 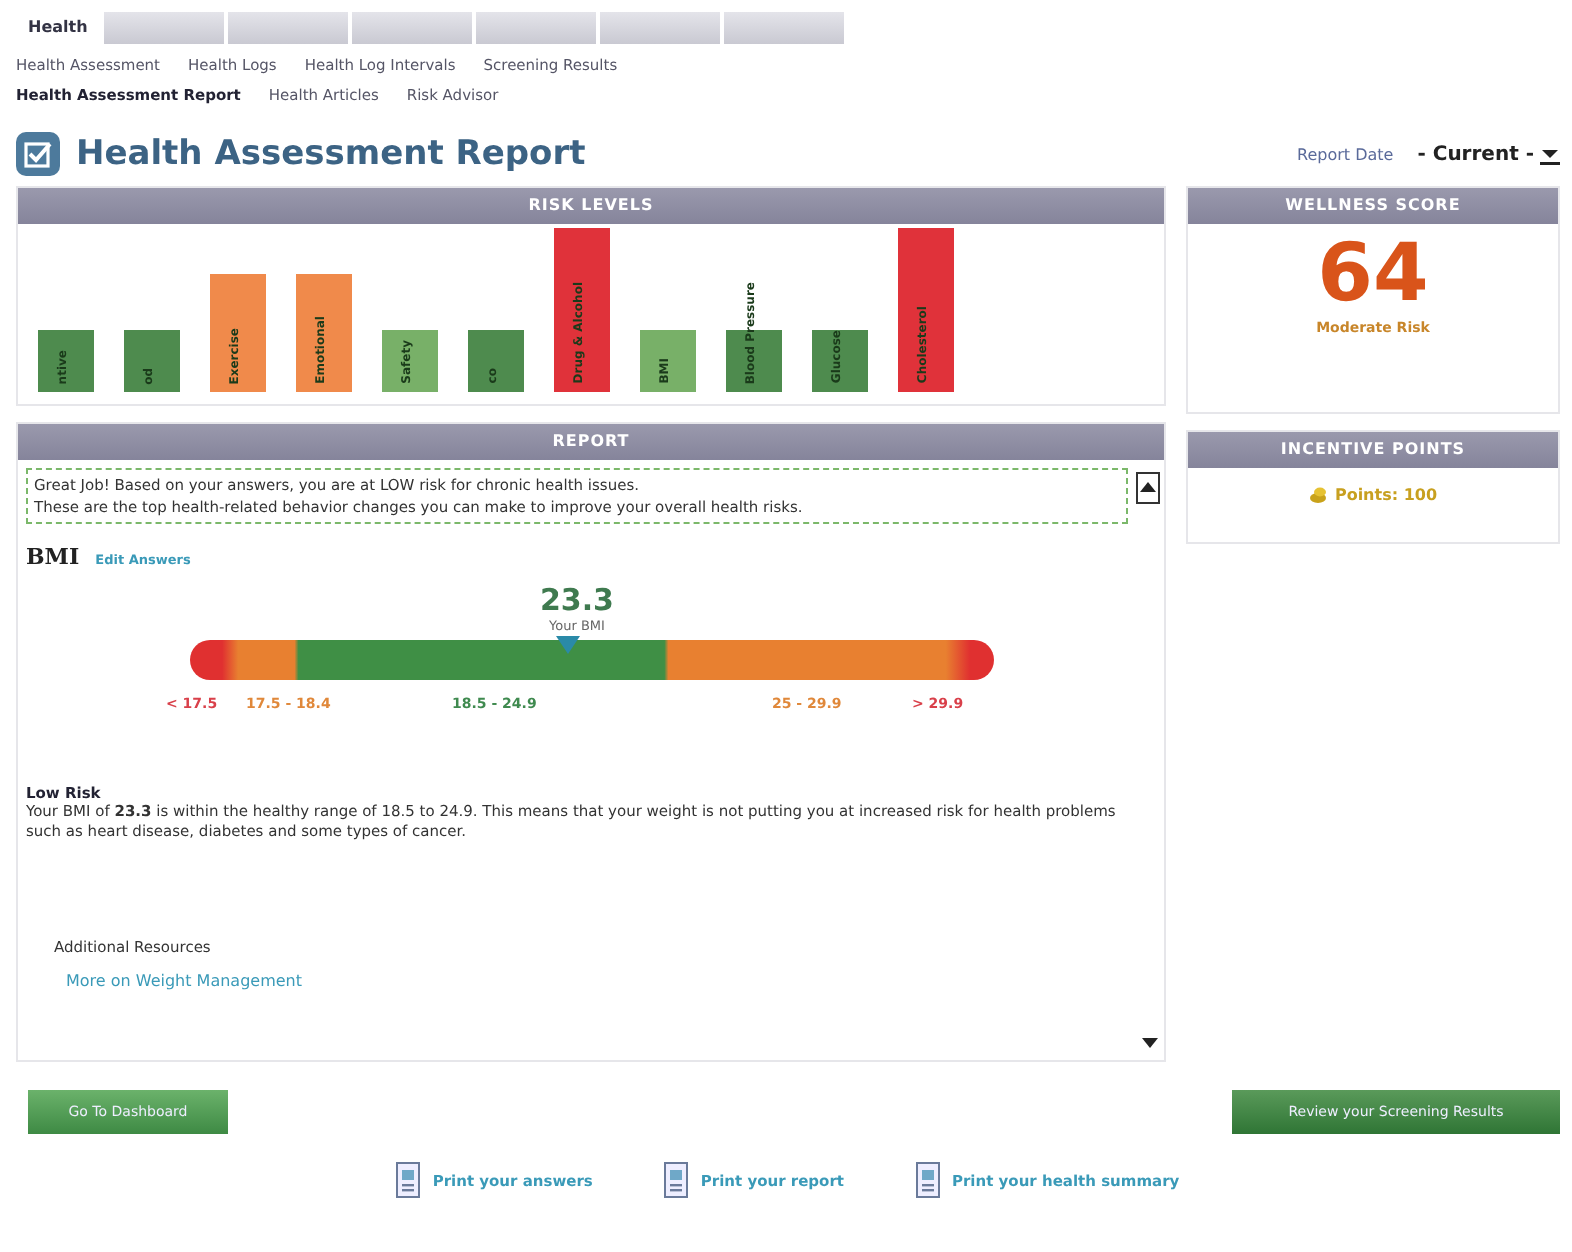 What do you see at coordinates (591, 442) in the screenshot?
I see `panel-header: REPORT` at bounding box center [591, 442].